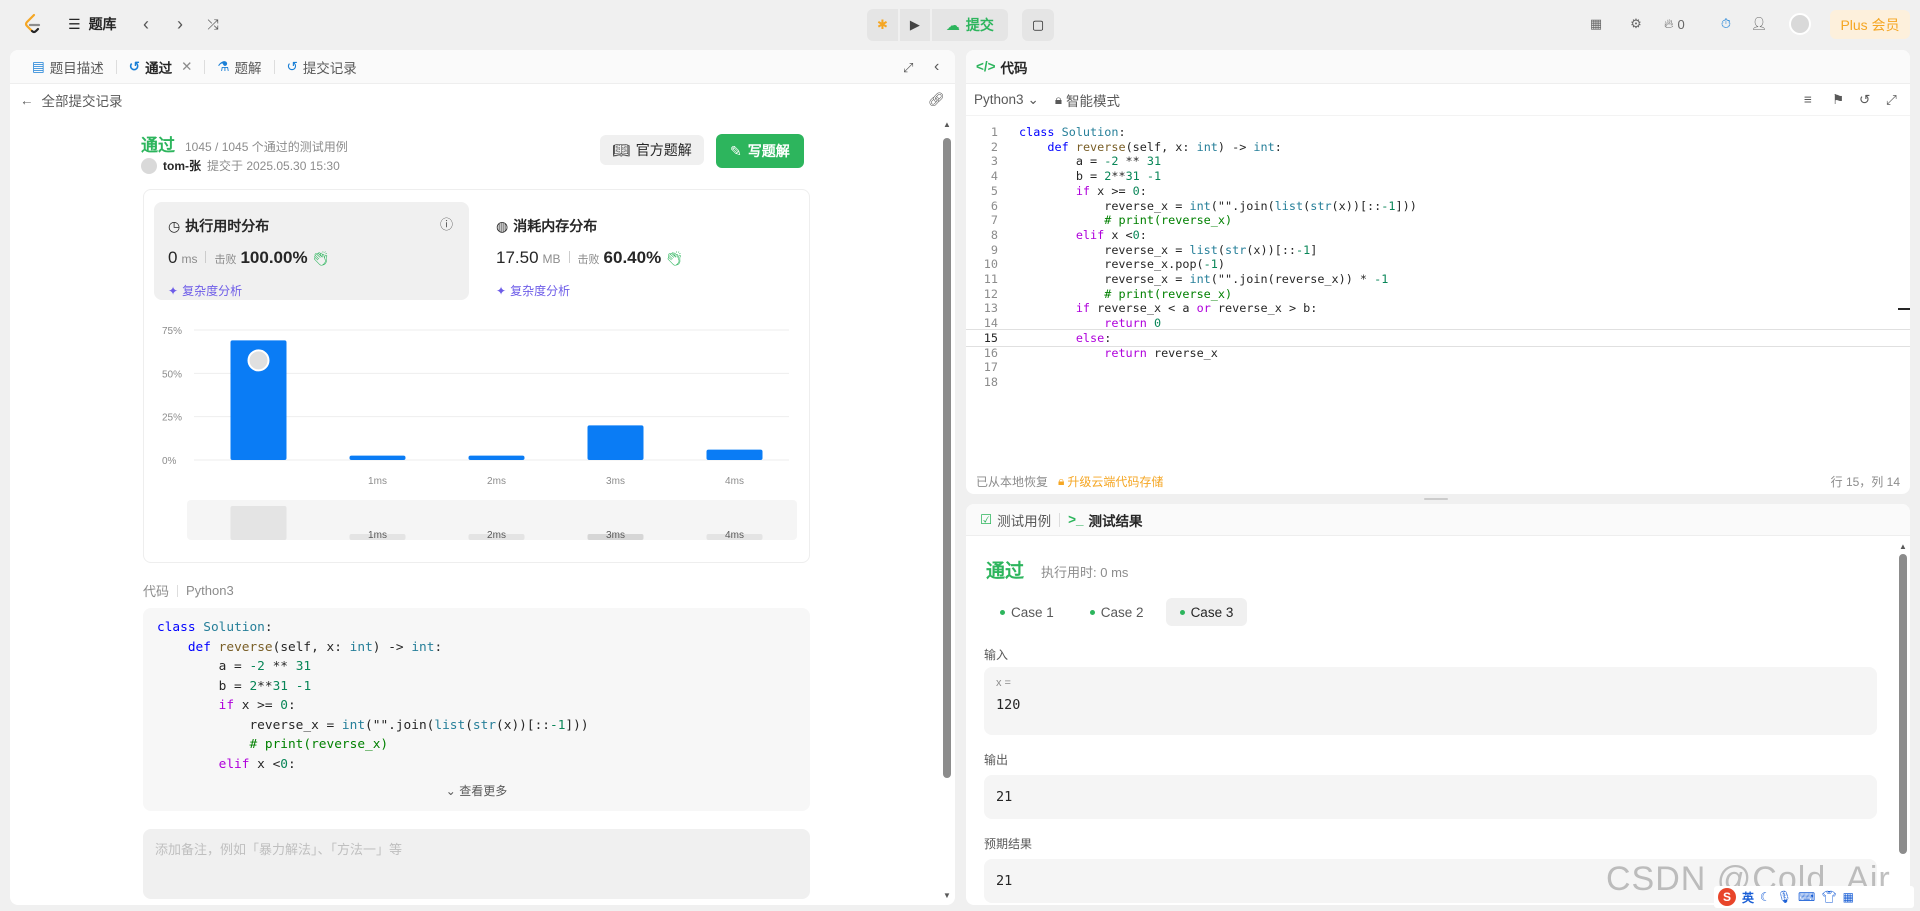 The image size is (1920, 911). I want to click on editor-line: 18, so click(1438, 382).